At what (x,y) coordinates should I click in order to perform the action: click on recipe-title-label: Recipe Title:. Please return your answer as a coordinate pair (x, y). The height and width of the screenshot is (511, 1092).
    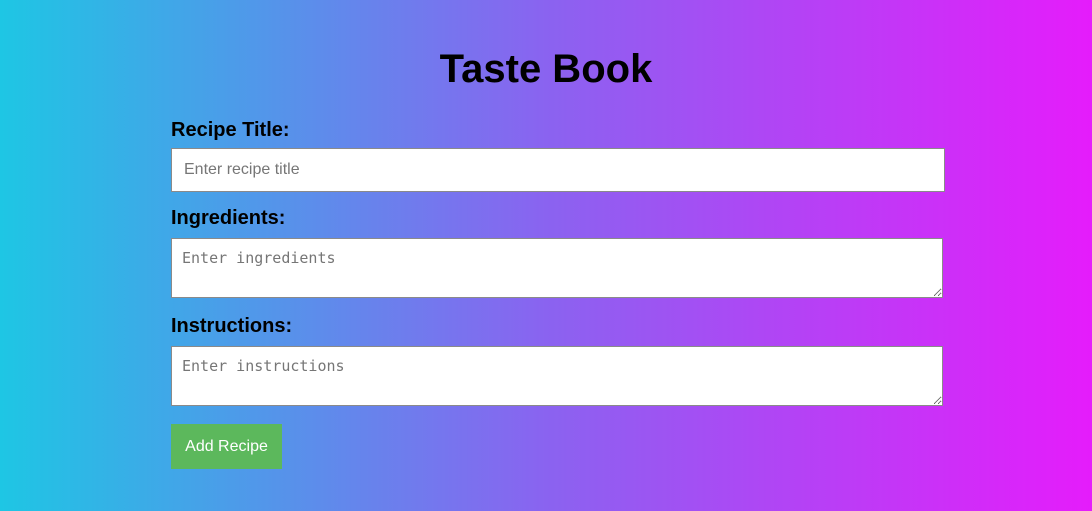
    Looking at the image, I should click on (230, 130).